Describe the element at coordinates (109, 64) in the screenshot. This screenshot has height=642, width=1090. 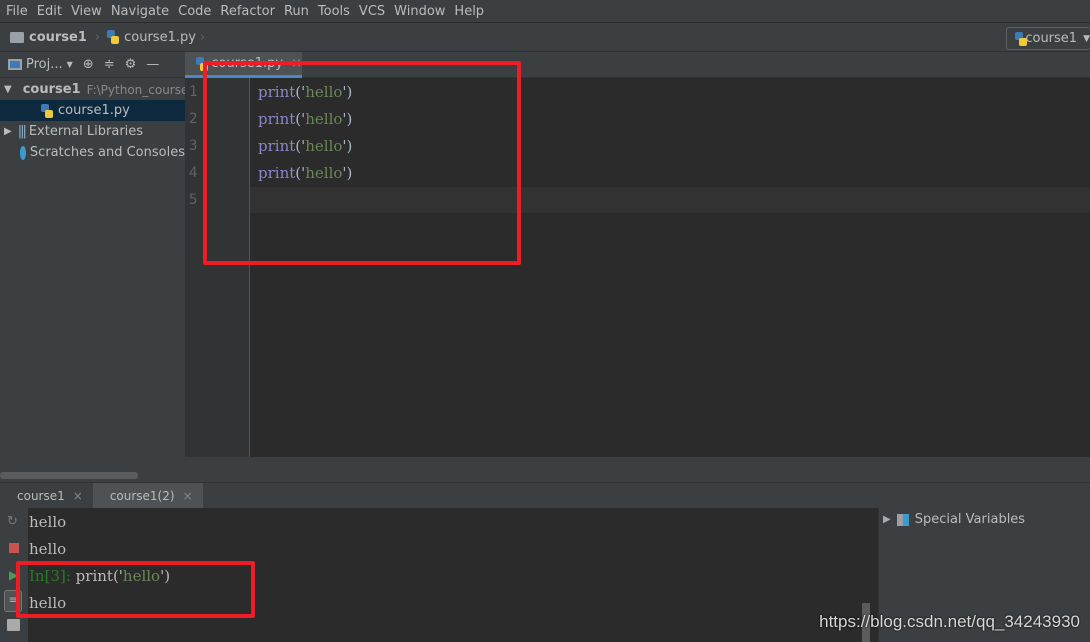
I see `collapse-icon: ≑` at that location.